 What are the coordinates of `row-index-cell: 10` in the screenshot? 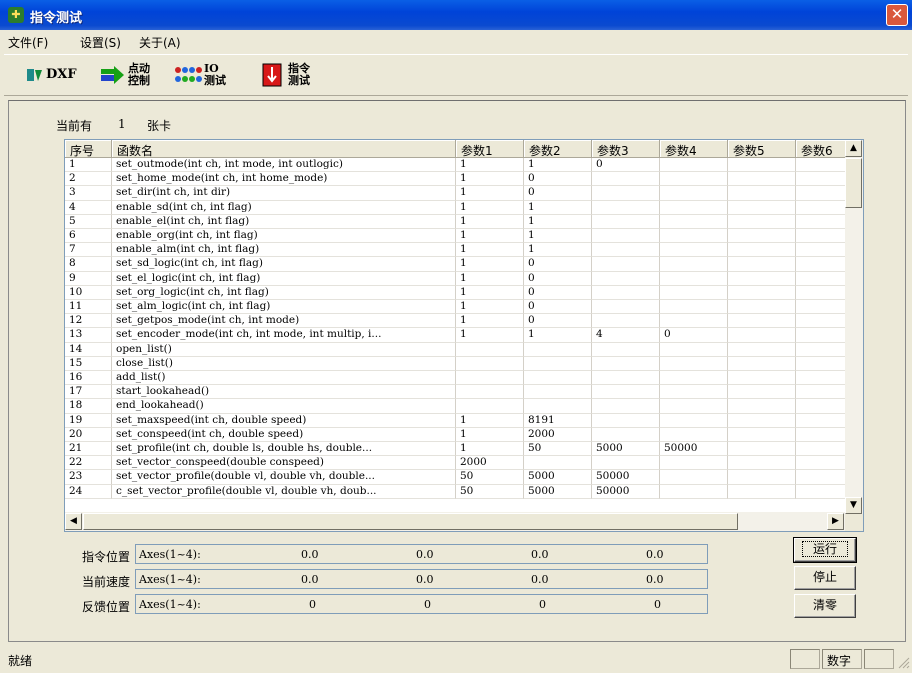 It's located at (88, 292).